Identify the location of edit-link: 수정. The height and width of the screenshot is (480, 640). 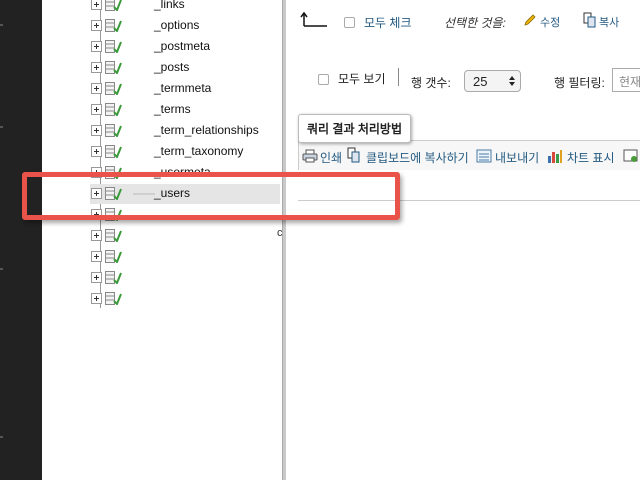
(550, 22).